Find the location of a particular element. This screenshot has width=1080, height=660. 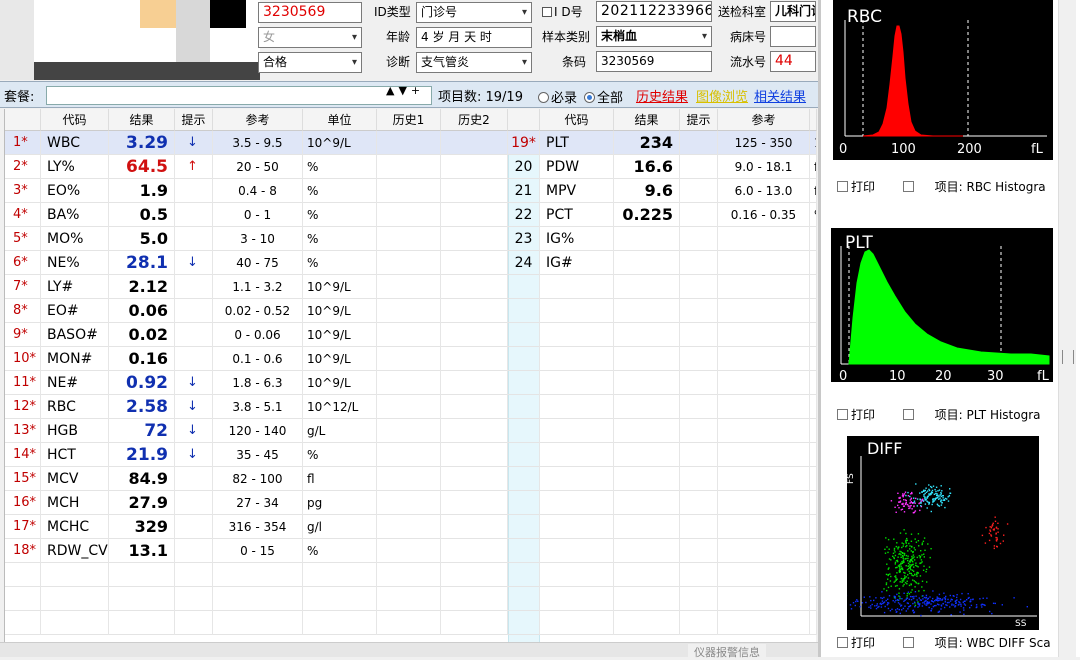

dept-field: 儿科门诊 is located at coordinates (793, 11).